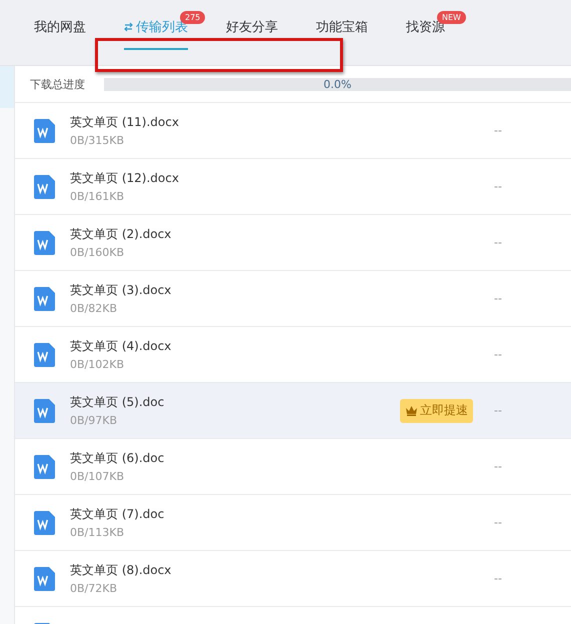 Image resolution: width=571 pixels, height=624 pixels. I want to click on file-size: 0B/72KB, so click(94, 588).